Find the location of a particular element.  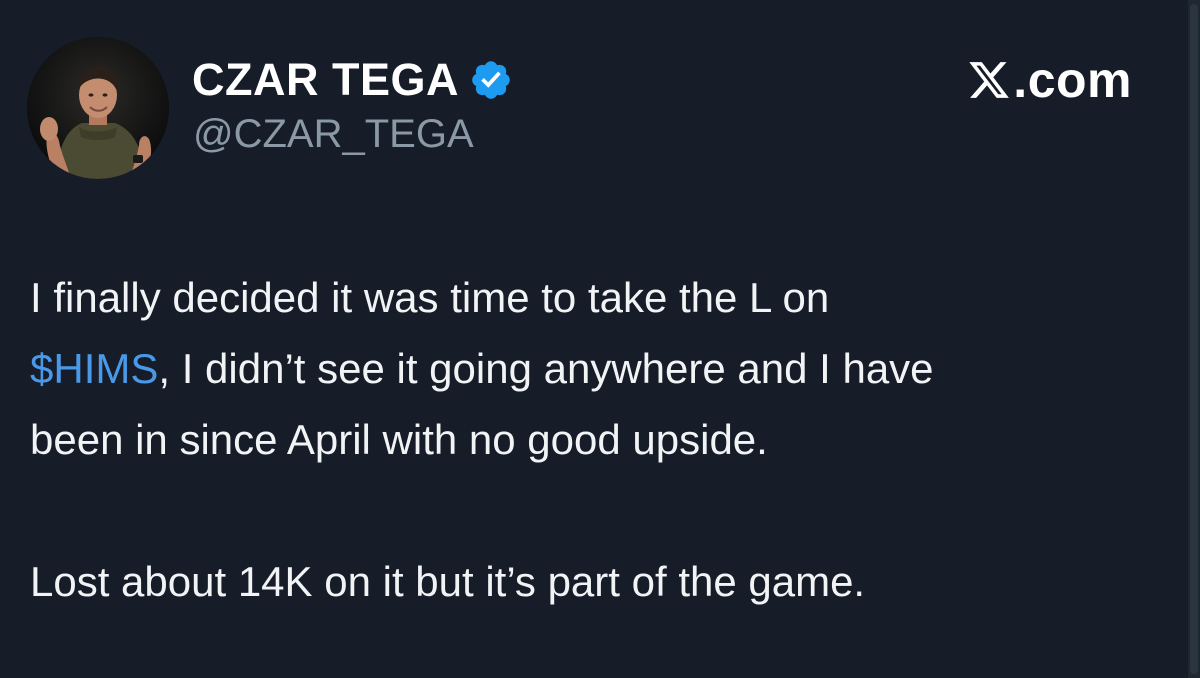

verified-badge-icon is located at coordinates (491, 80).